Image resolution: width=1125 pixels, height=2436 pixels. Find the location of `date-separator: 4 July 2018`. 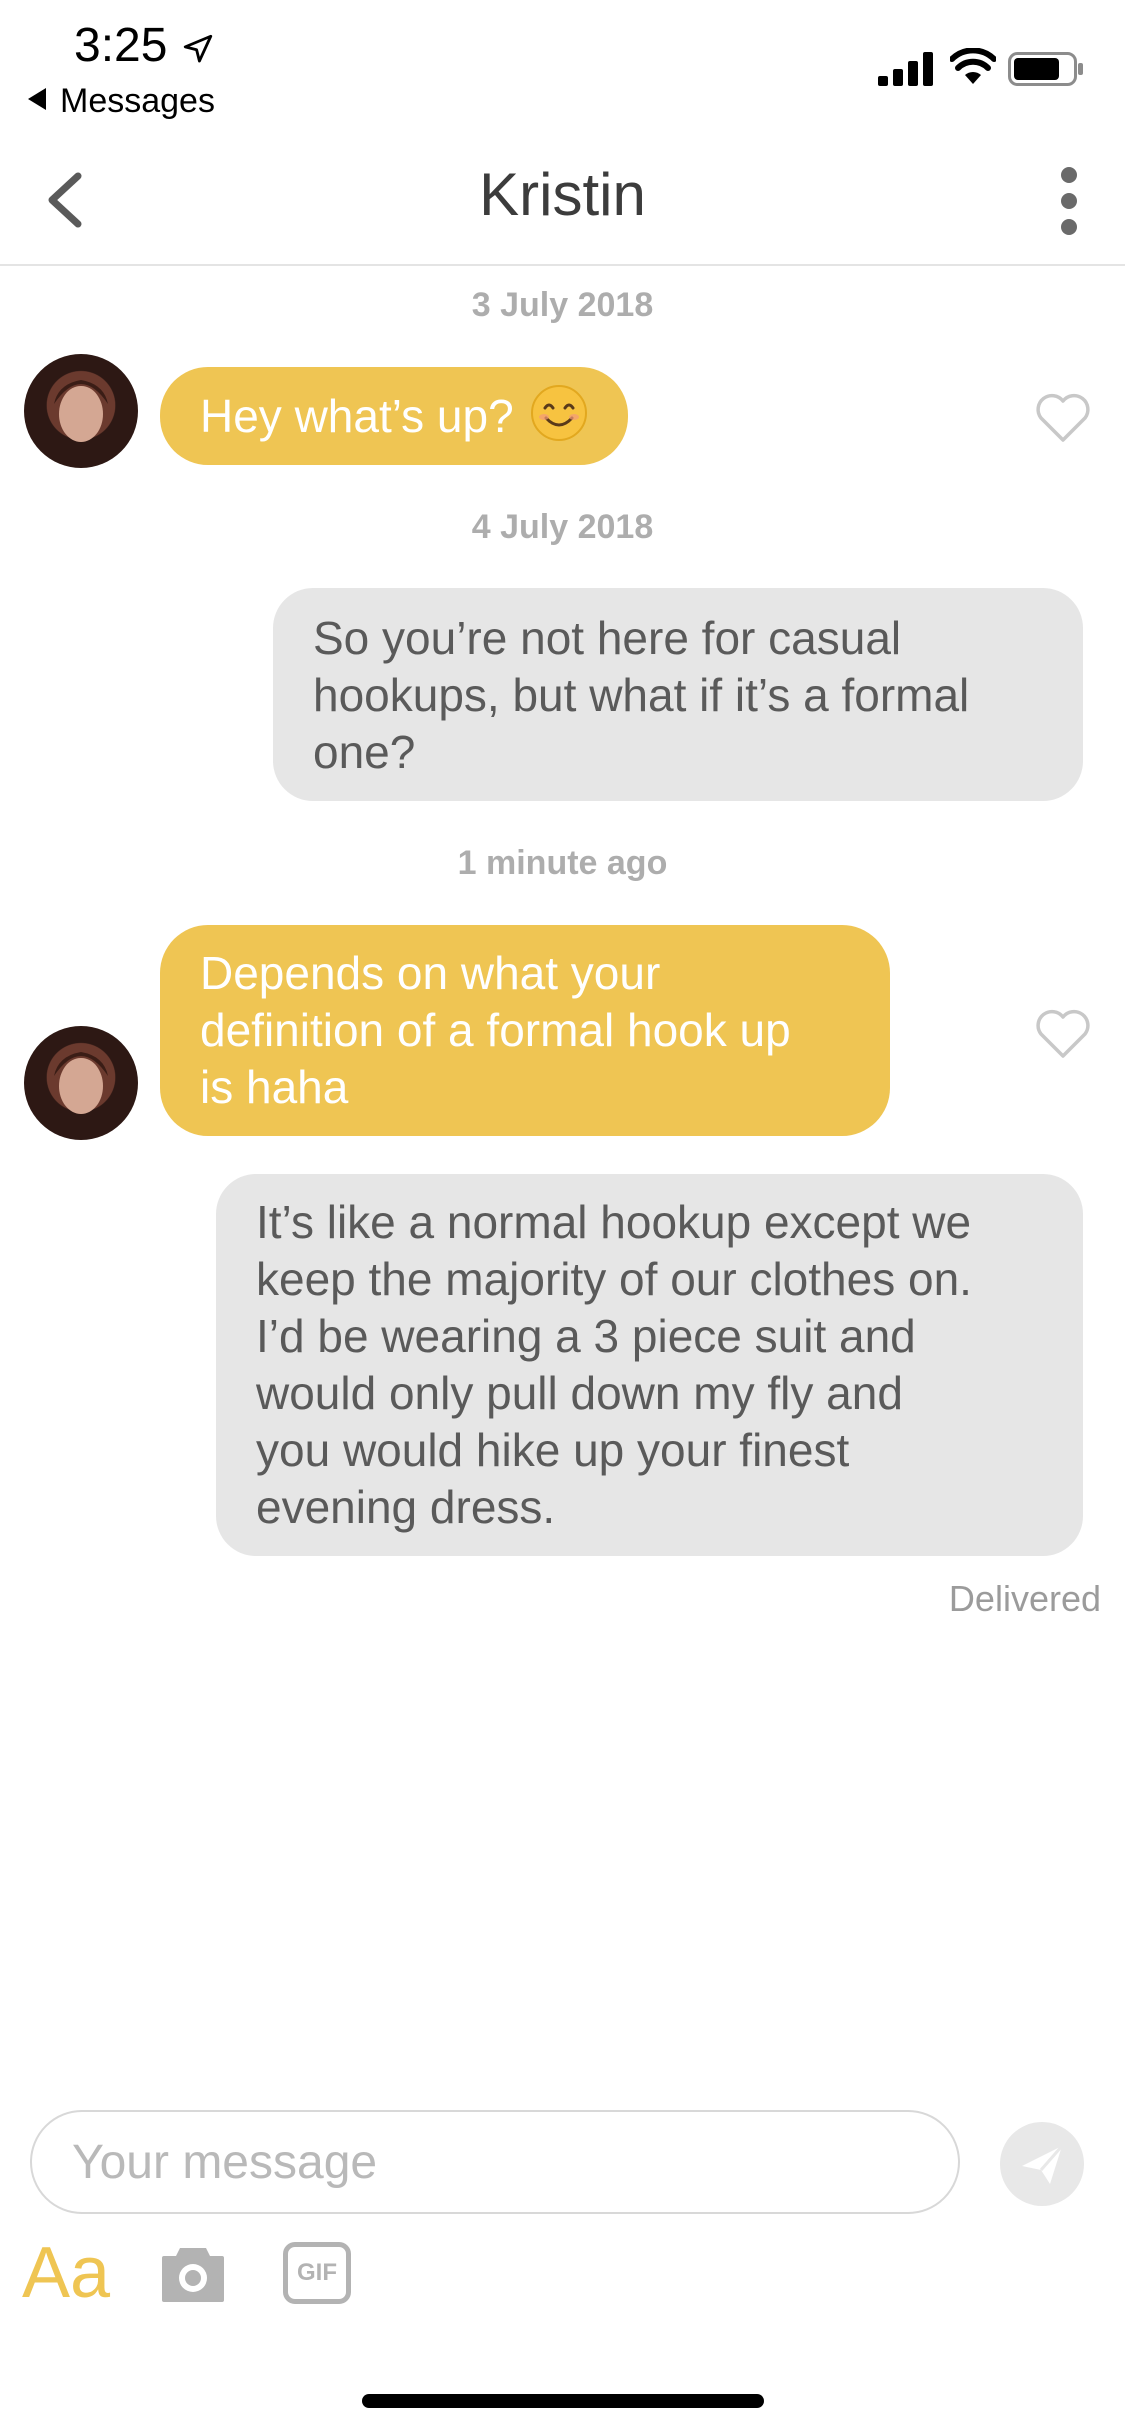

date-separator: 4 July 2018 is located at coordinates (562, 527).